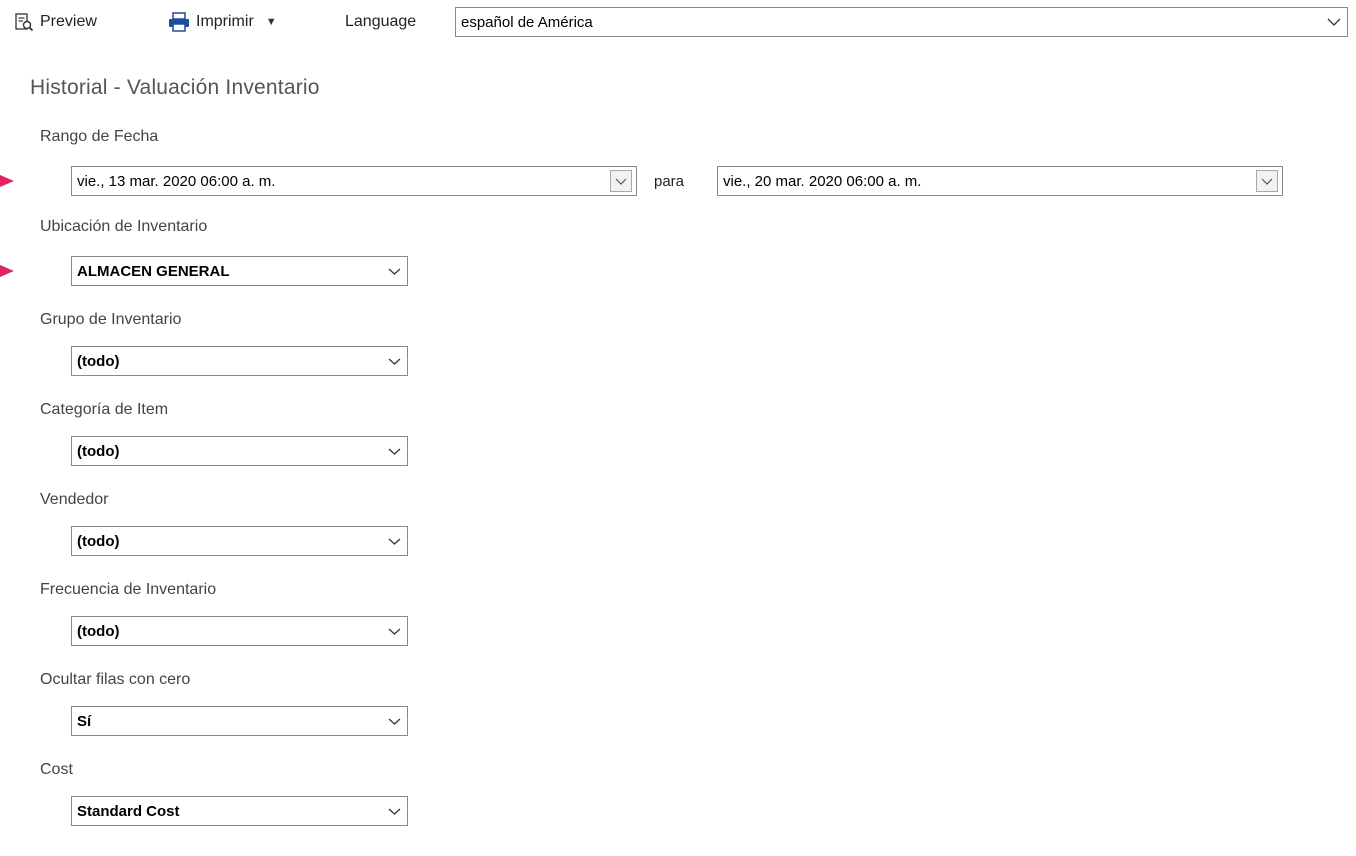 This screenshot has width=1356, height=856. What do you see at coordinates (111, 319) in the screenshot?
I see `inventory-group-label: Grupo de Inventario` at bounding box center [111, 319].